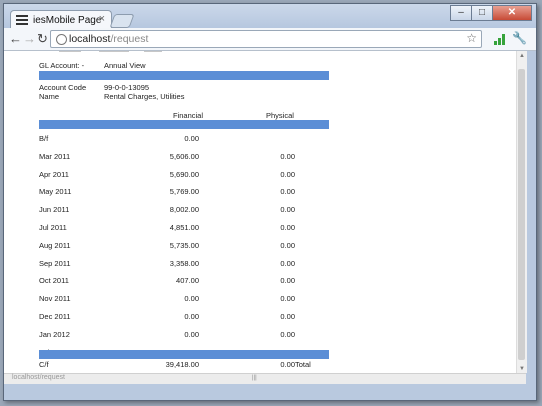 The height and width of the screenshot is (406, 542). I want to click on cell-period: Oct 2011, so click(54, 281).